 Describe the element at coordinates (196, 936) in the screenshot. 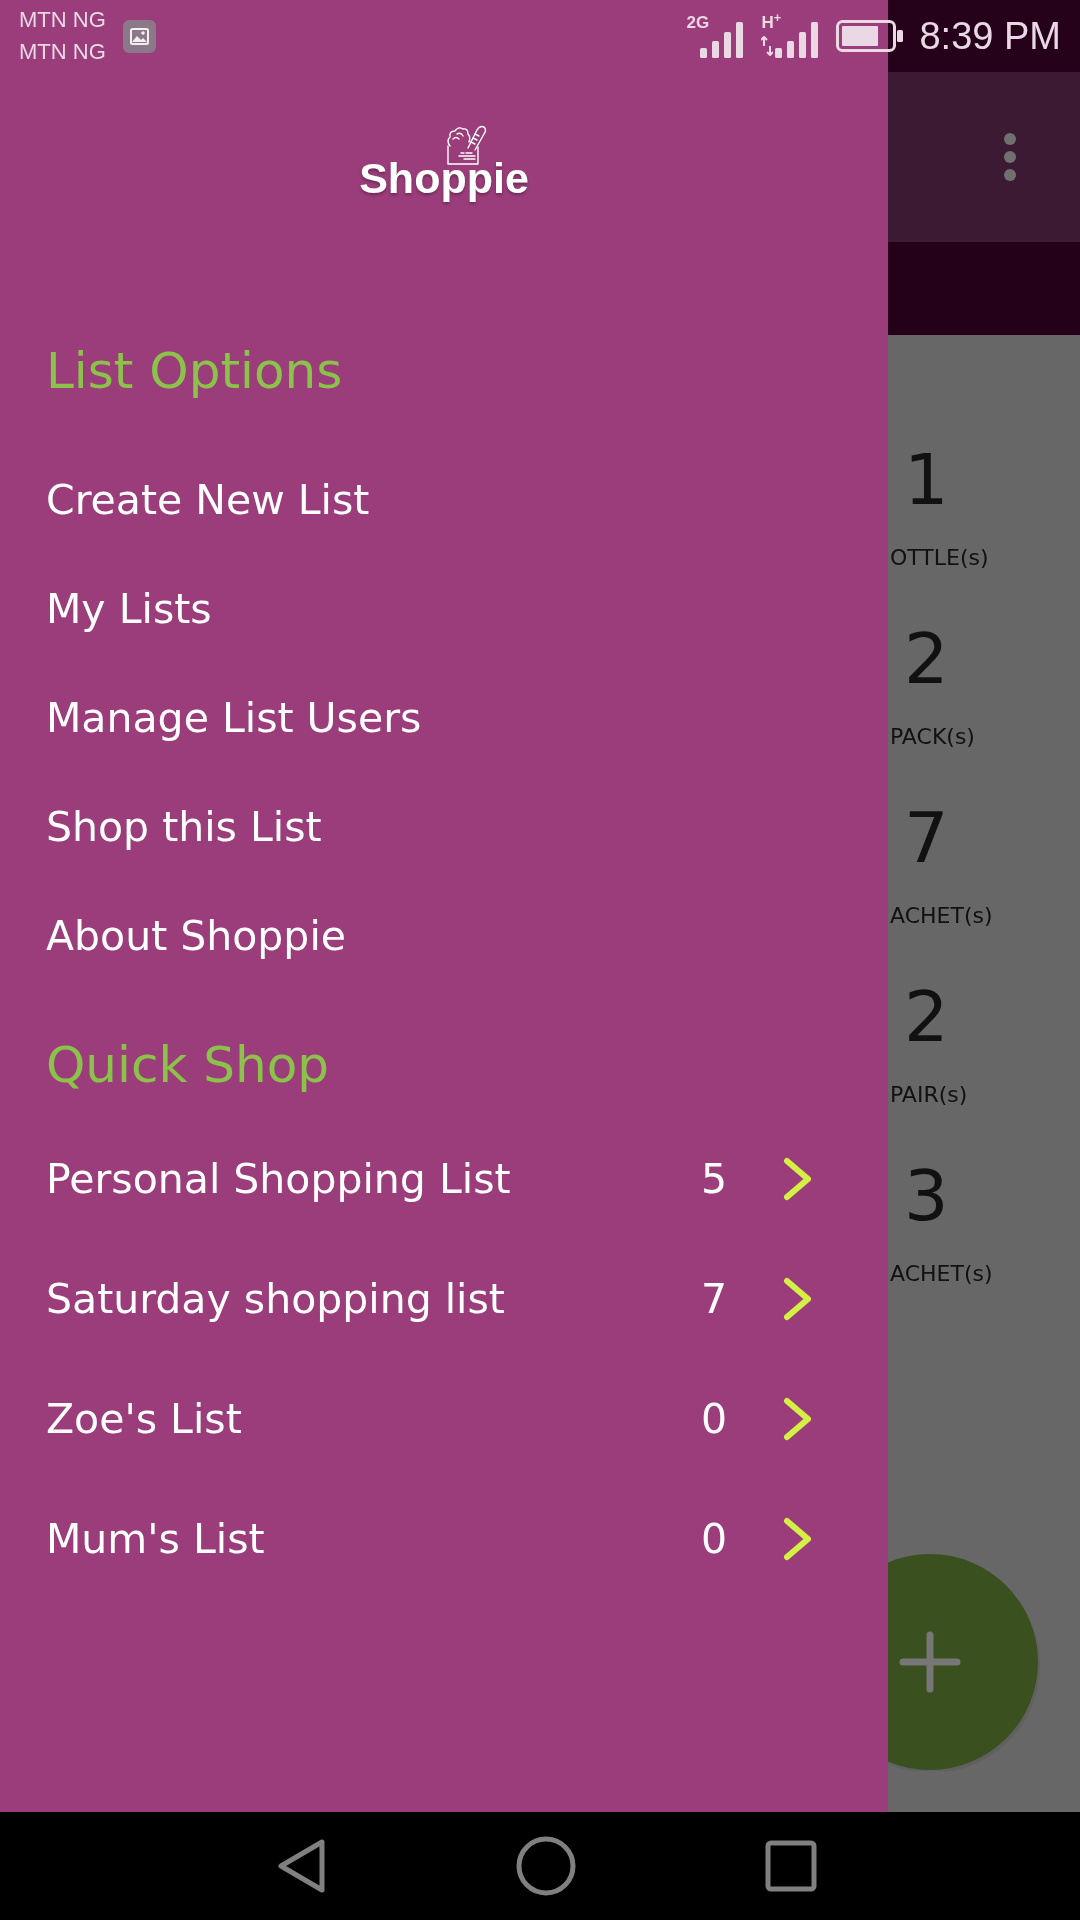

I see `menu-item: About Shoppie` at that location.